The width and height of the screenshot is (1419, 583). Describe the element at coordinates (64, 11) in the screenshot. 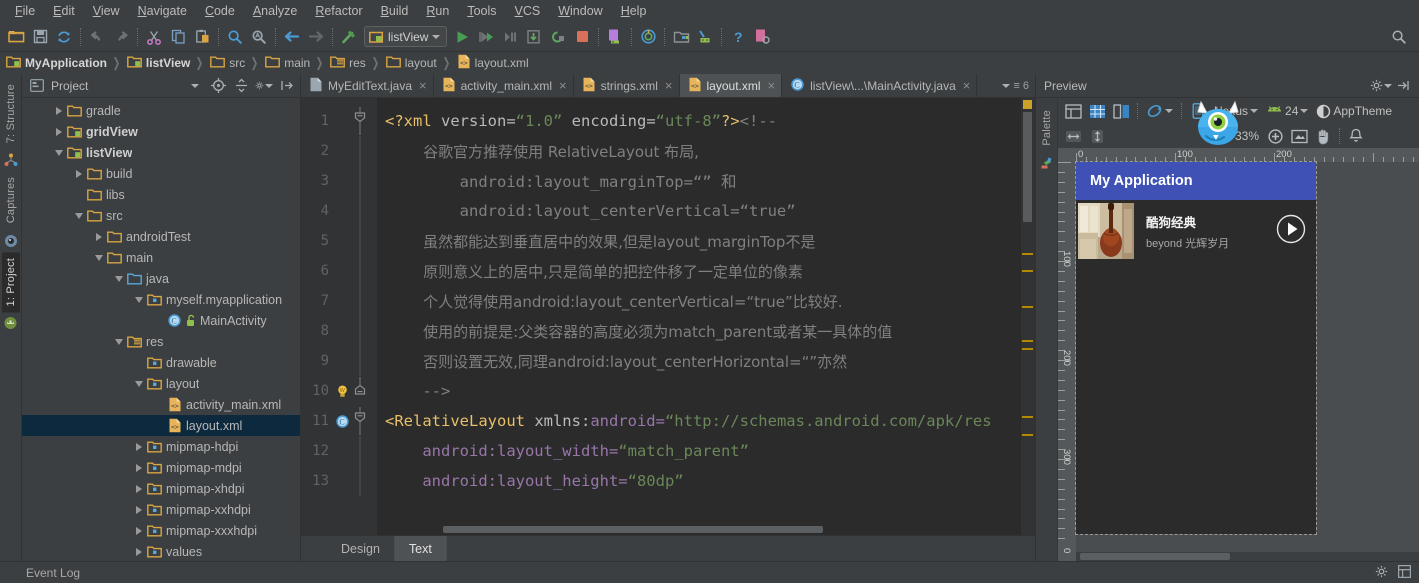

I see `menu-item-edit: Edit` at that location.